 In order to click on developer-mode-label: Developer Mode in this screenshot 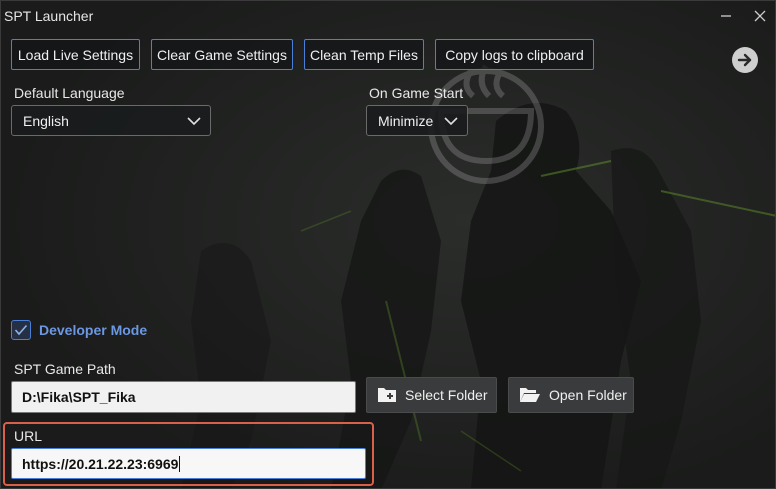, I will do `click(93, 330)`.